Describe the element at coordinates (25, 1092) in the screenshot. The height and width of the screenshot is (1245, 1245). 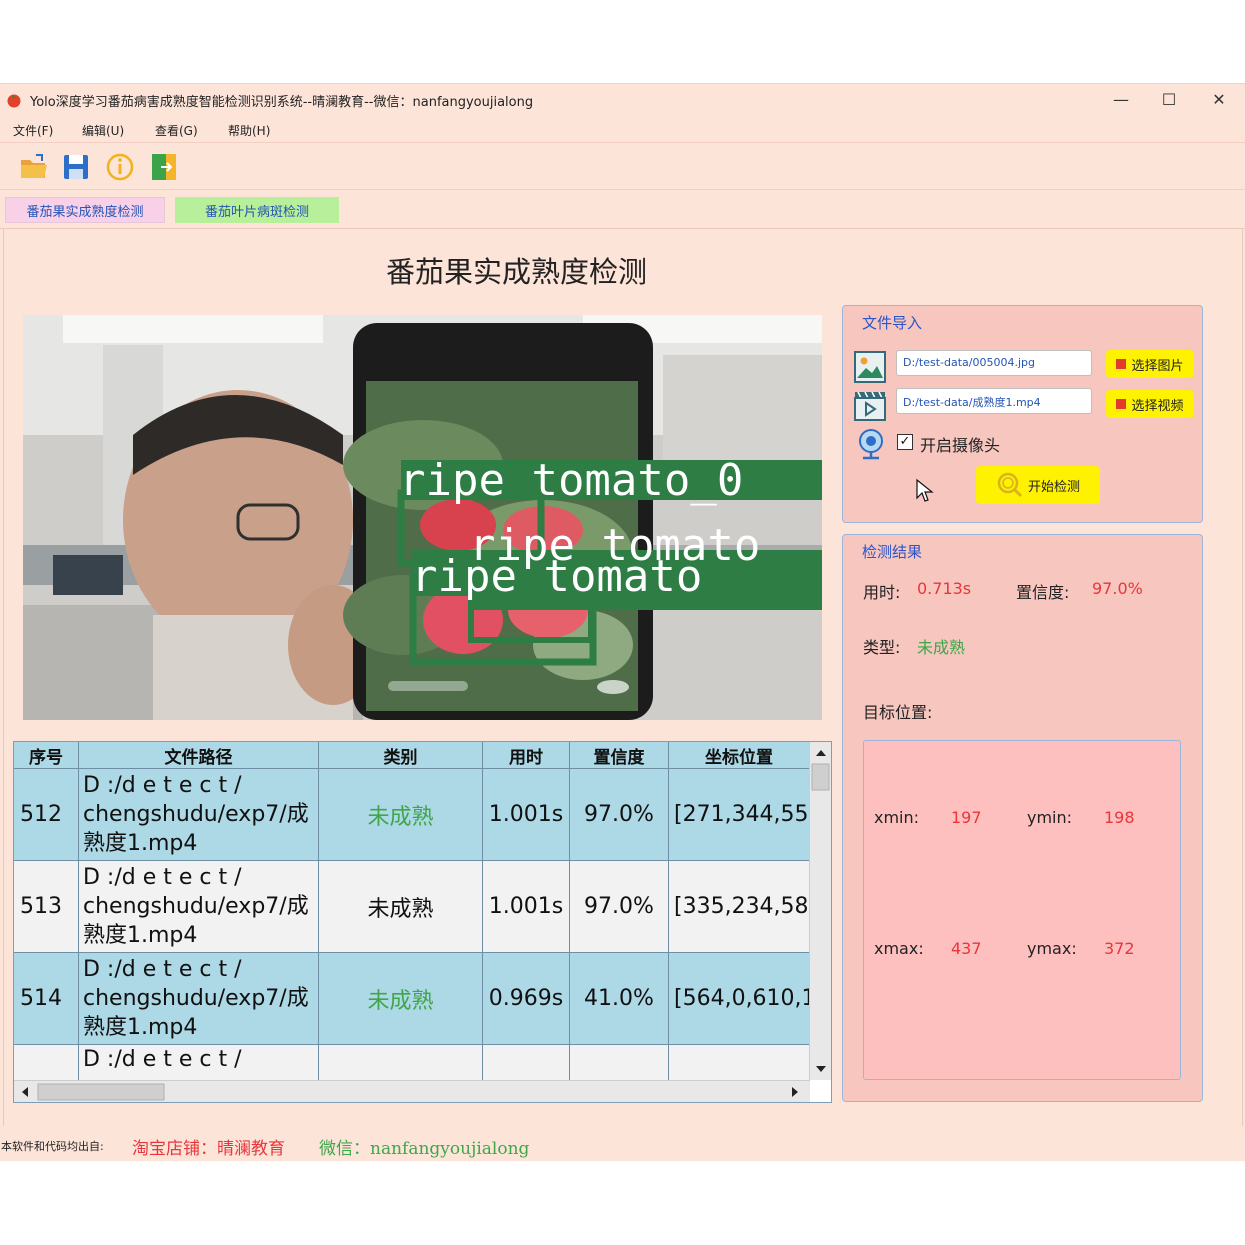
I see `scroll-left-icon` at that location.